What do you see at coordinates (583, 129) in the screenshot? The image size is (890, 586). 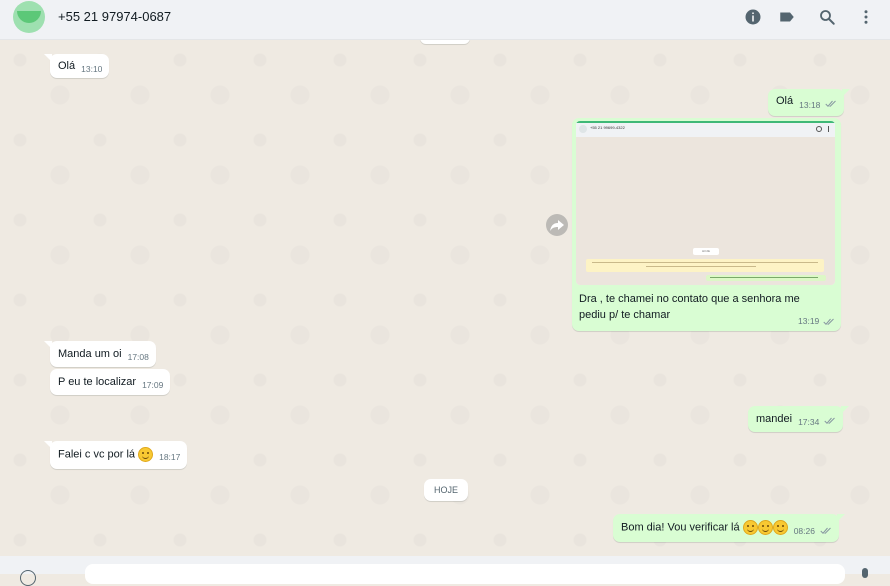 I see `thumbnail-avatar` at bounding box center [583, 129].